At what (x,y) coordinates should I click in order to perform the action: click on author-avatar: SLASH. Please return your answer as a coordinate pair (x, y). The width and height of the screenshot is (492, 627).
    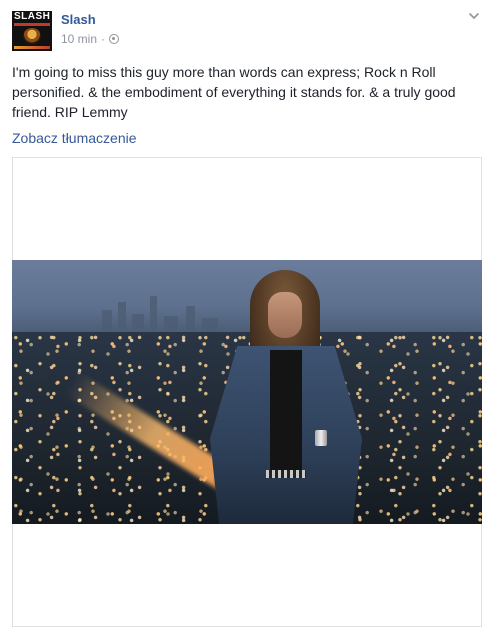
    Looking at the image, I should click on (32, 31).